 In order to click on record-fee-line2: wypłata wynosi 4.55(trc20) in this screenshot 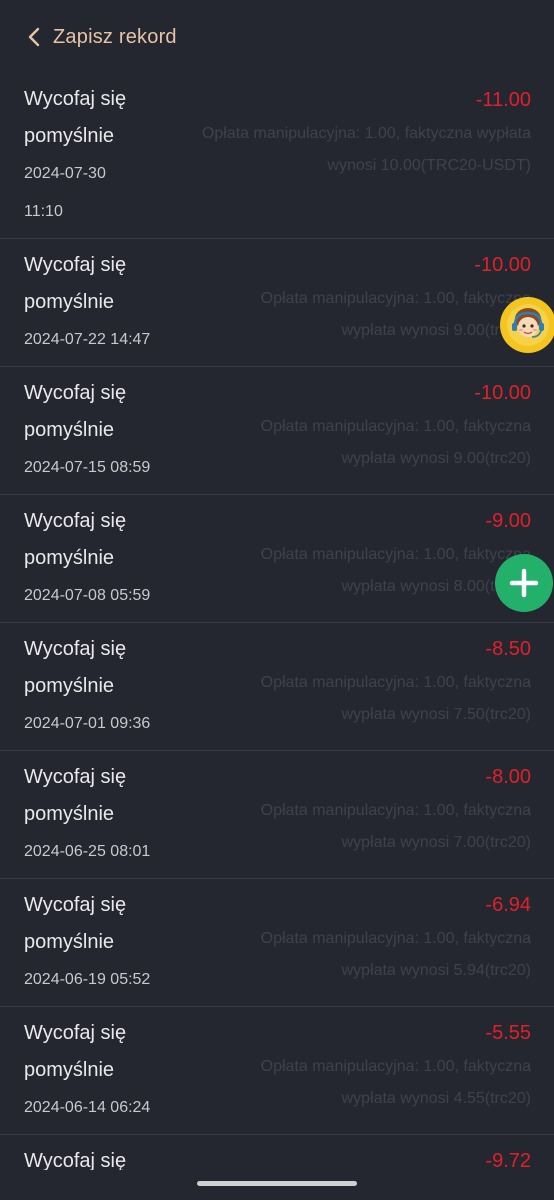, I will do `click(436, 1098)`.